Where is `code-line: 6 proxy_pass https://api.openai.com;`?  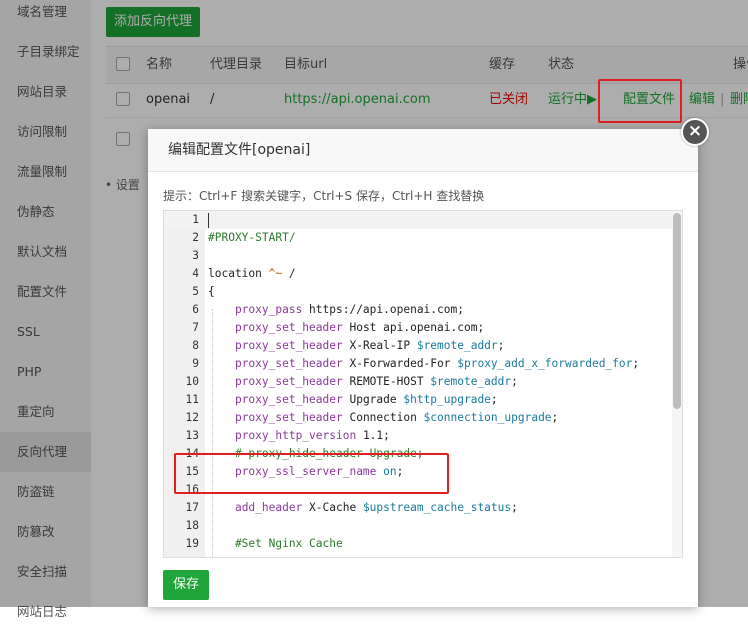 code-line: 6 proxy_pass https://api.openai.com; is located at coordinates (419, 310).